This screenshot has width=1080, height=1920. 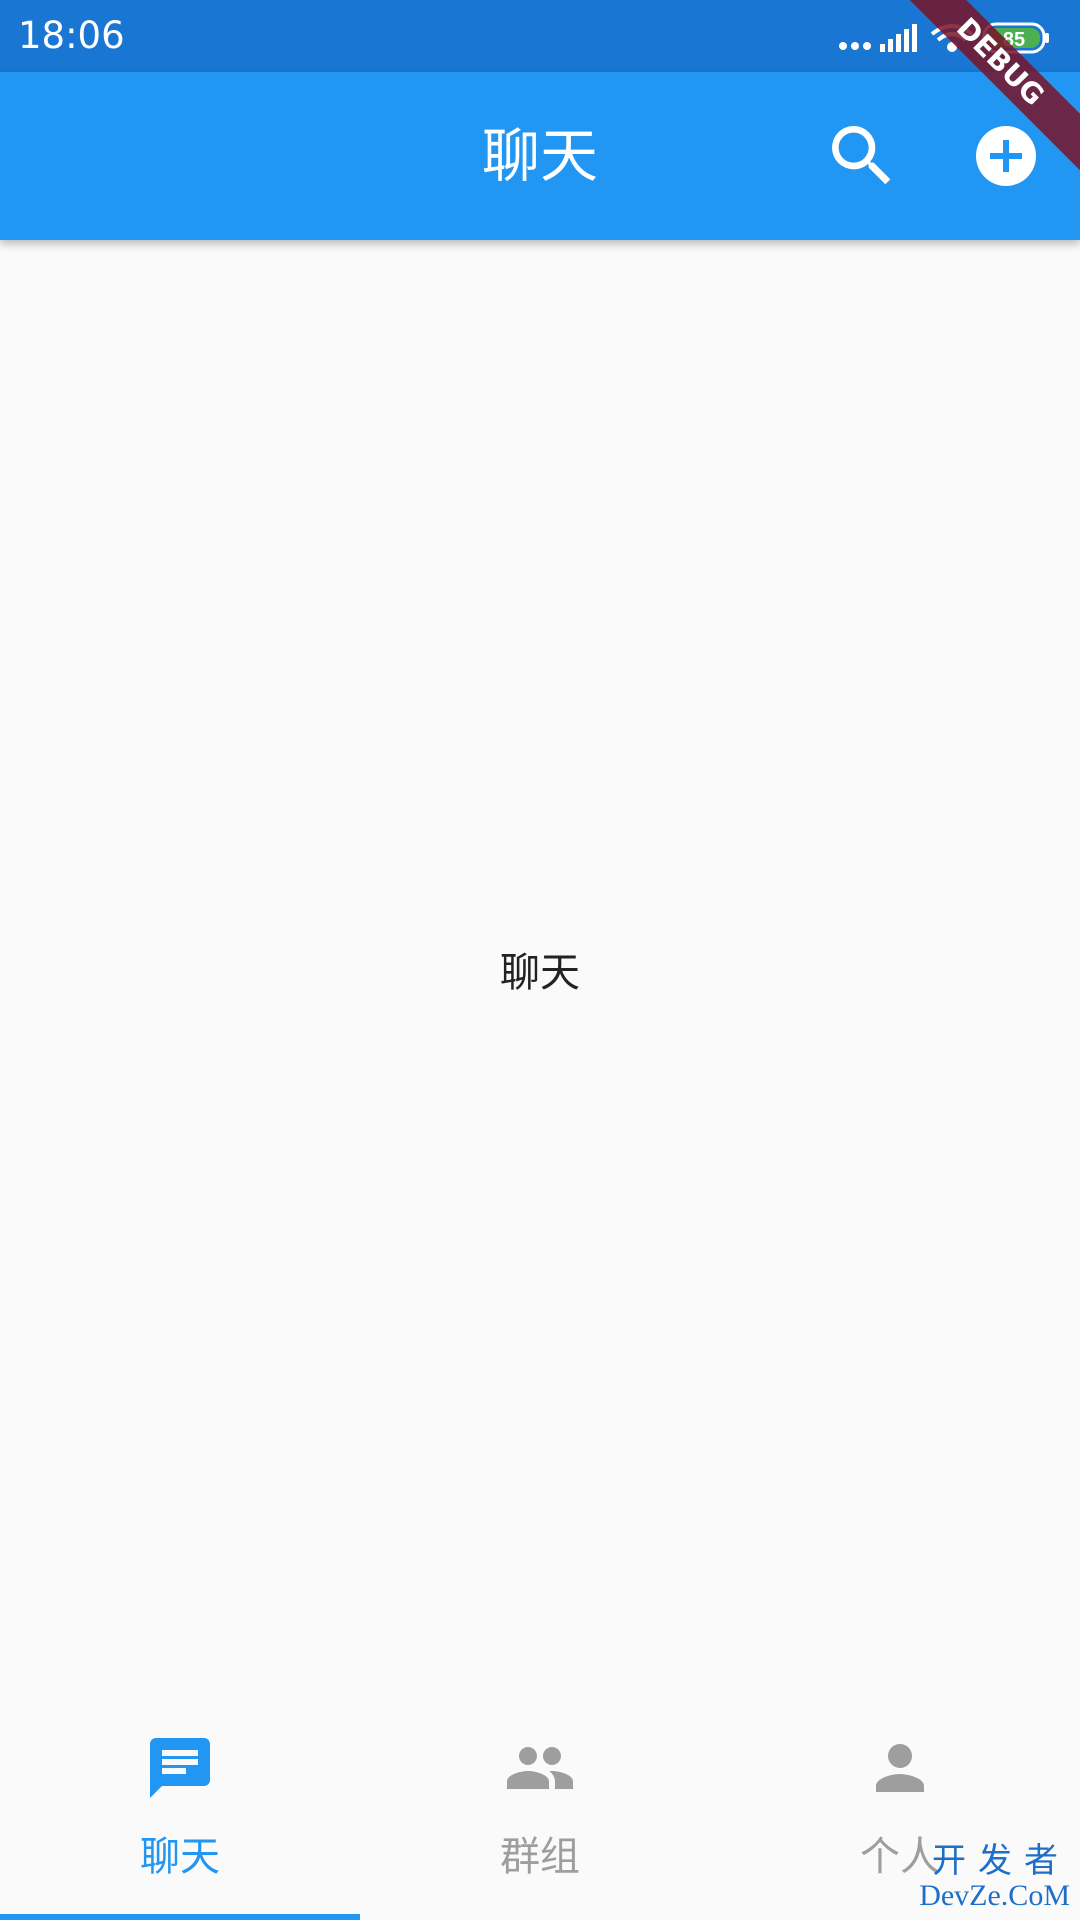 I want to click on nav-item-chat: 聊天, so click(x=180, y=1816).